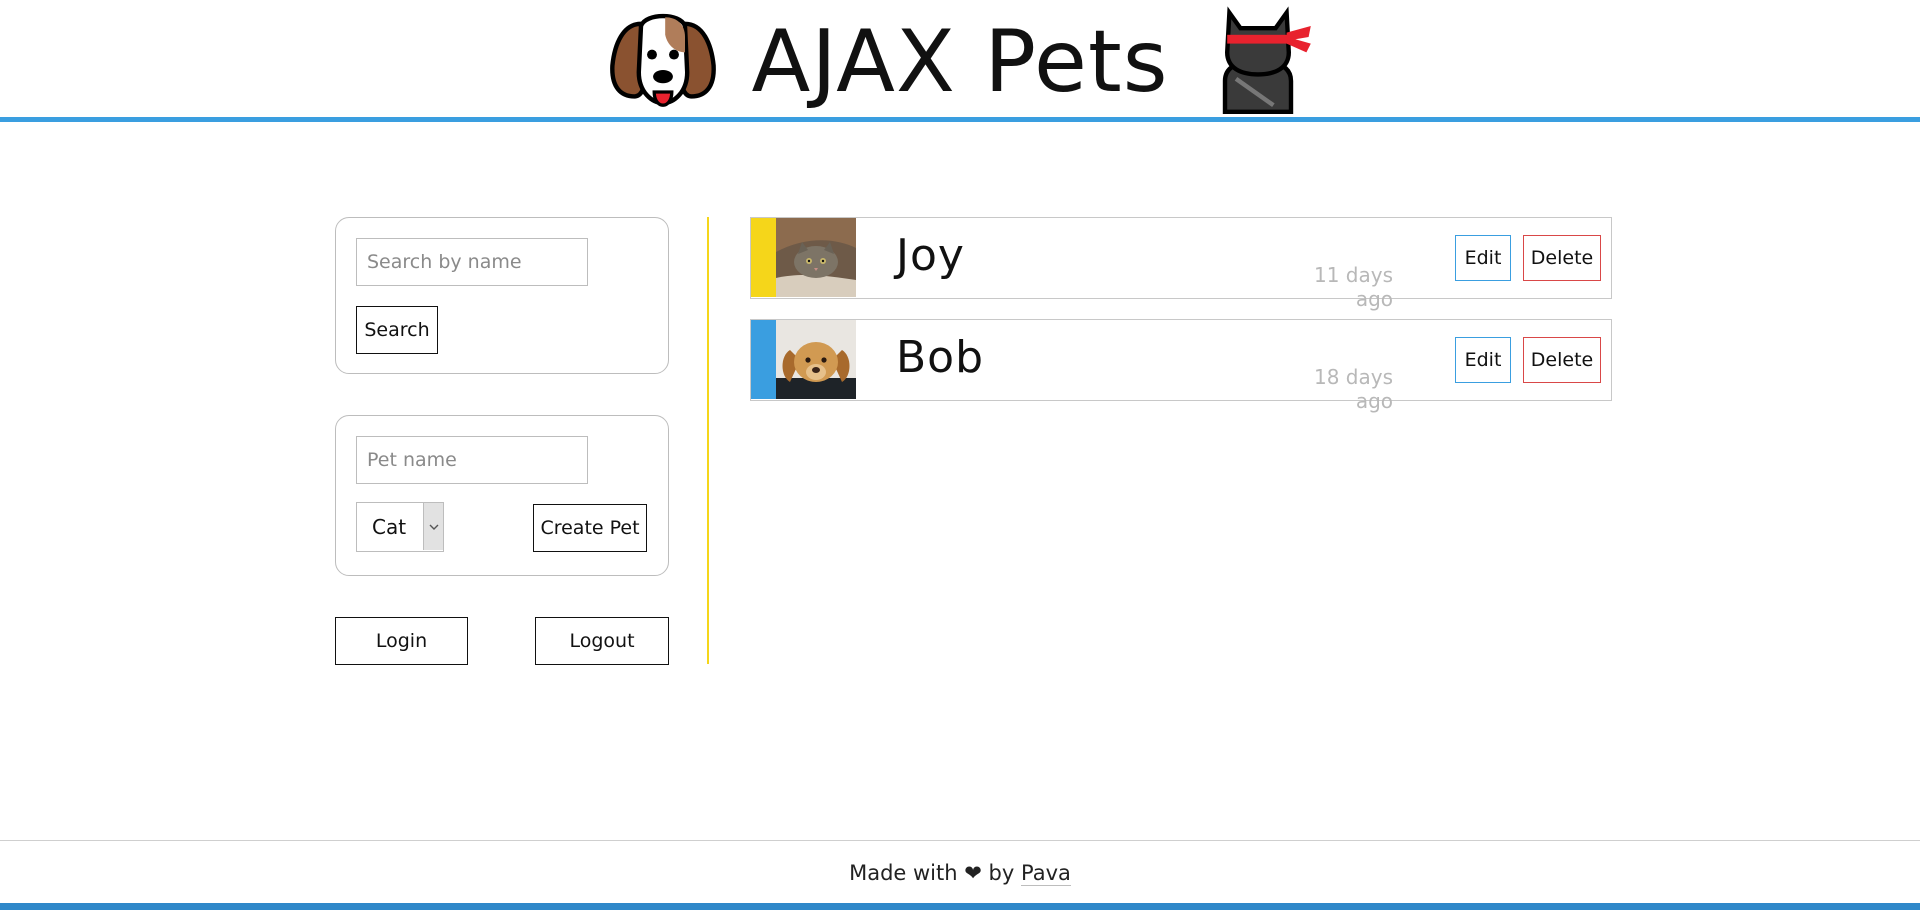  I want to click on pet-name: Joy, so click(930, 255).